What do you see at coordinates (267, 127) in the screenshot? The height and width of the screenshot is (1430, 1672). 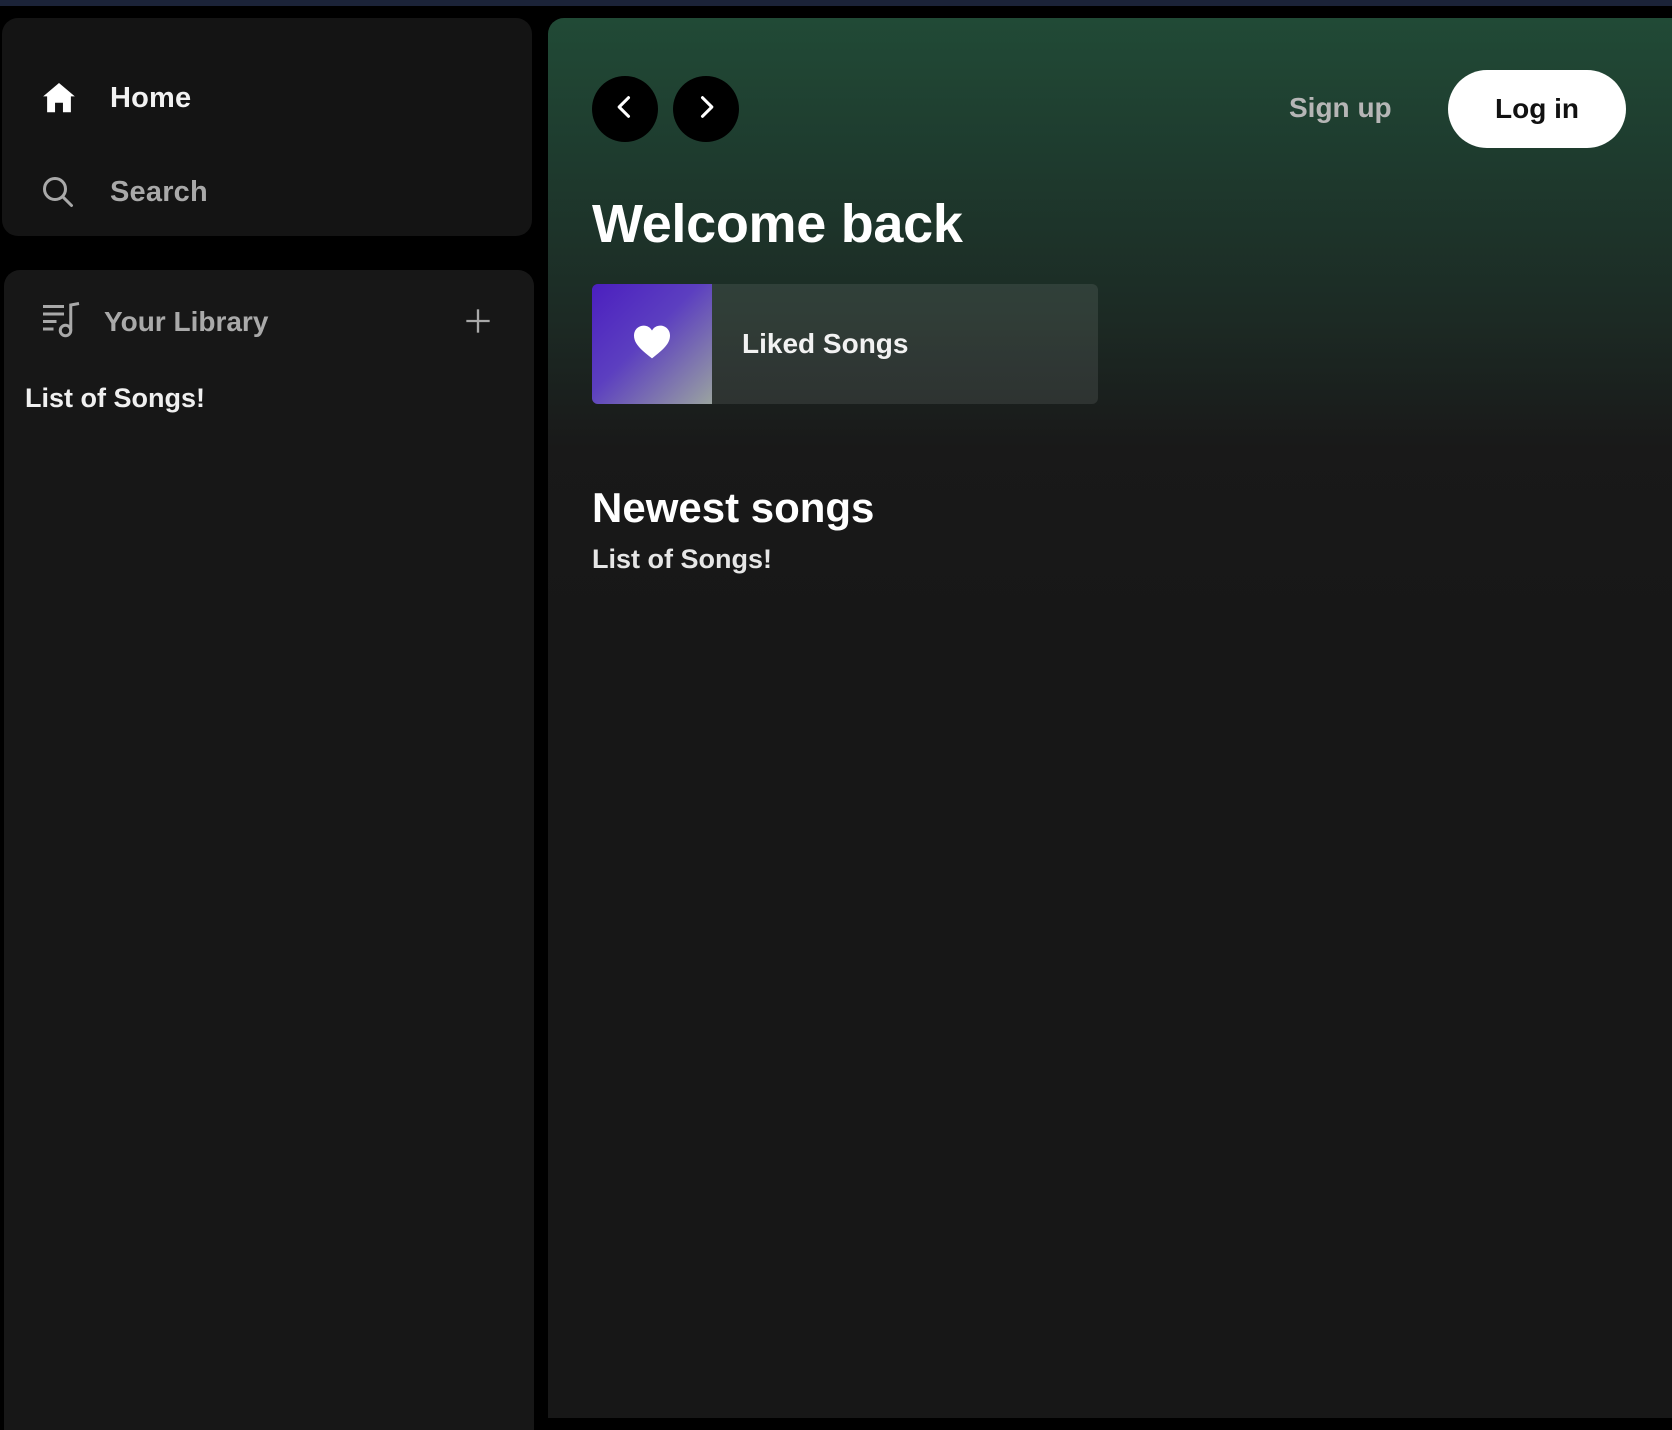 I see `nav-panel: Home Search` at bounding box center [267, 127].